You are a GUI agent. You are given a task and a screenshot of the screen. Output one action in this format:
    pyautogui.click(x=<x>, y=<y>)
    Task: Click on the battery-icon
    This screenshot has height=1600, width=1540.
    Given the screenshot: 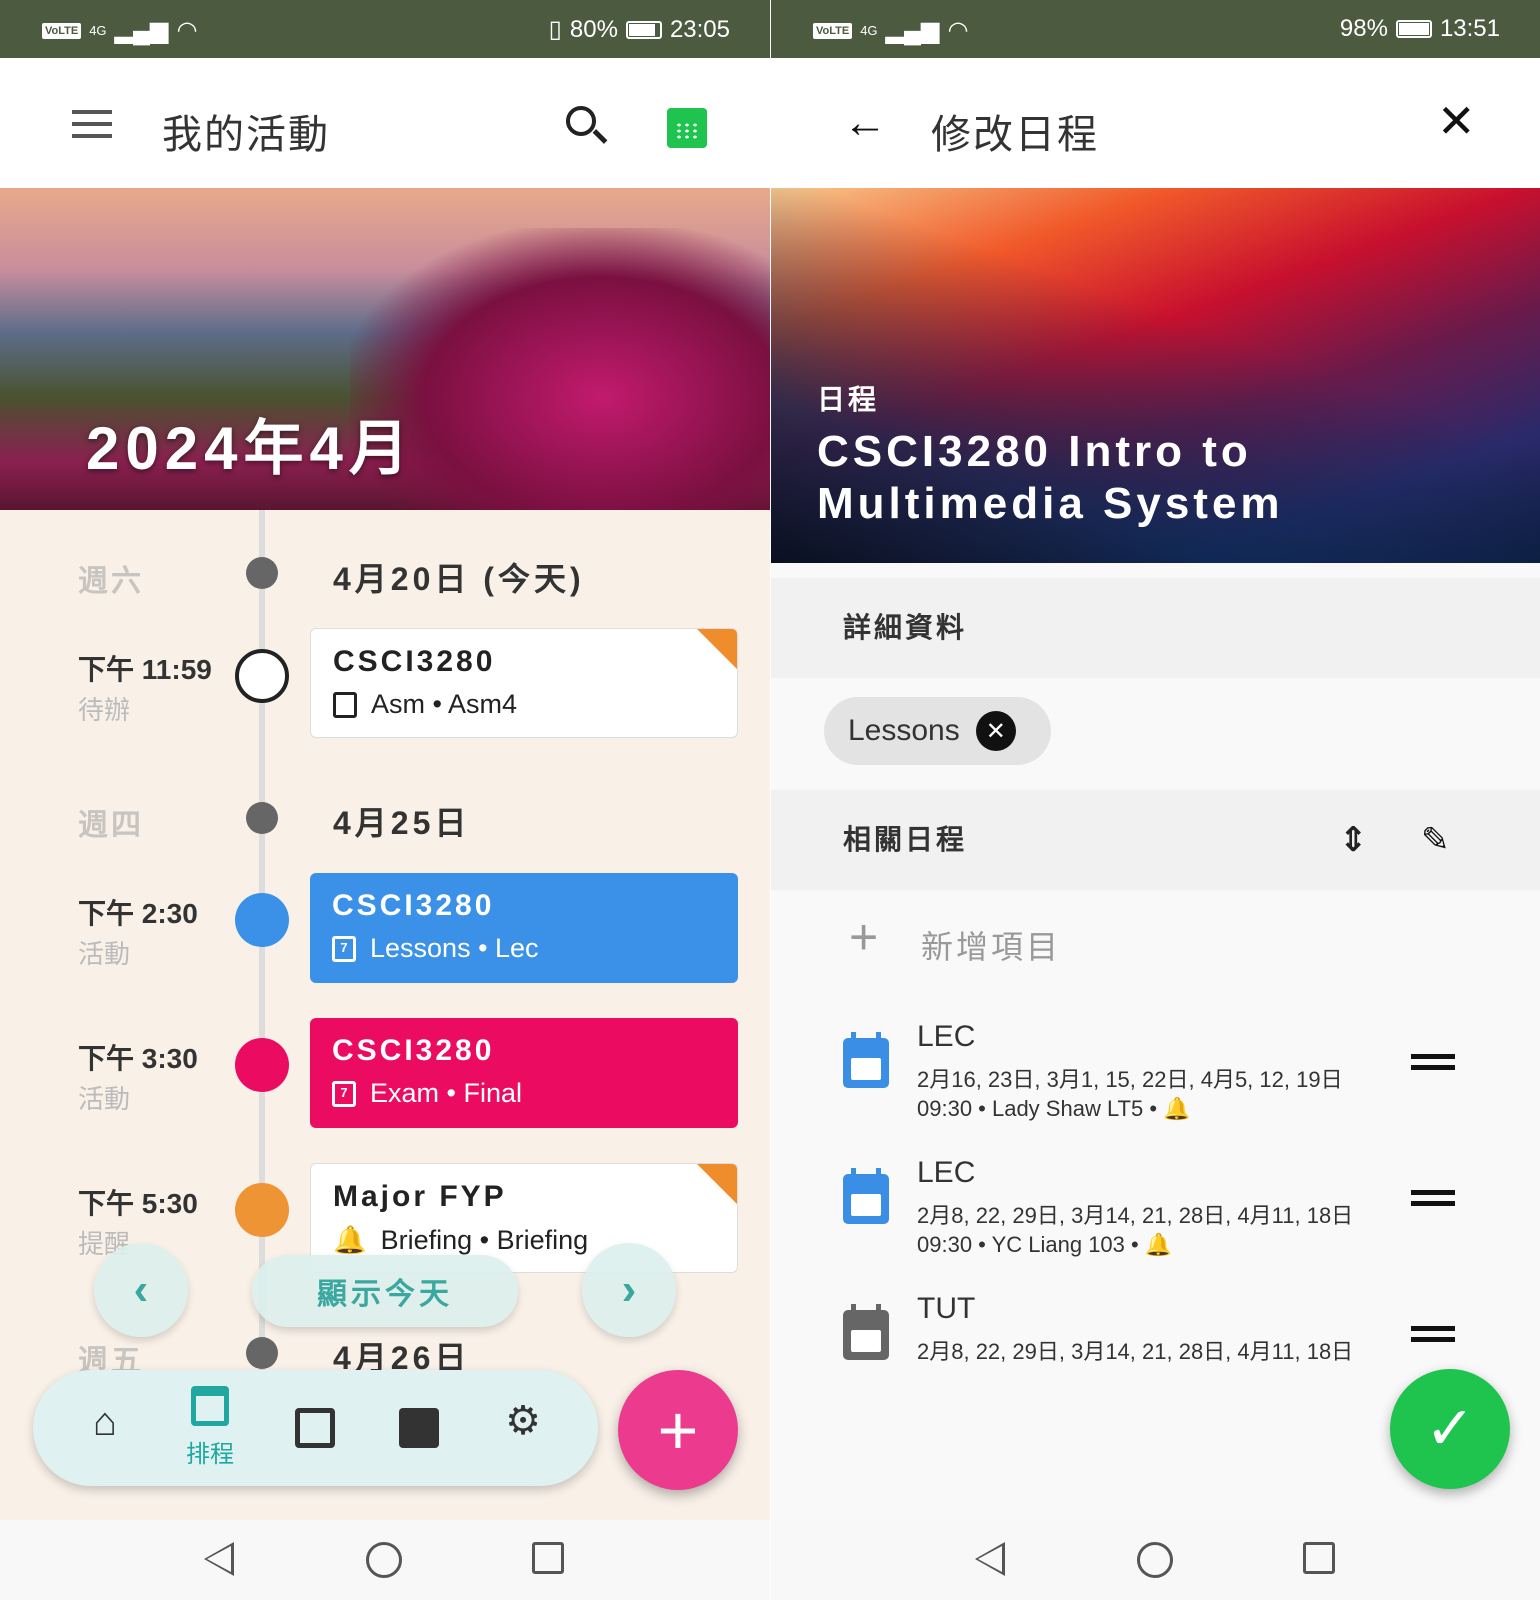 What is the action you would take?
    pyautogui.click(x=643, y=29)
    